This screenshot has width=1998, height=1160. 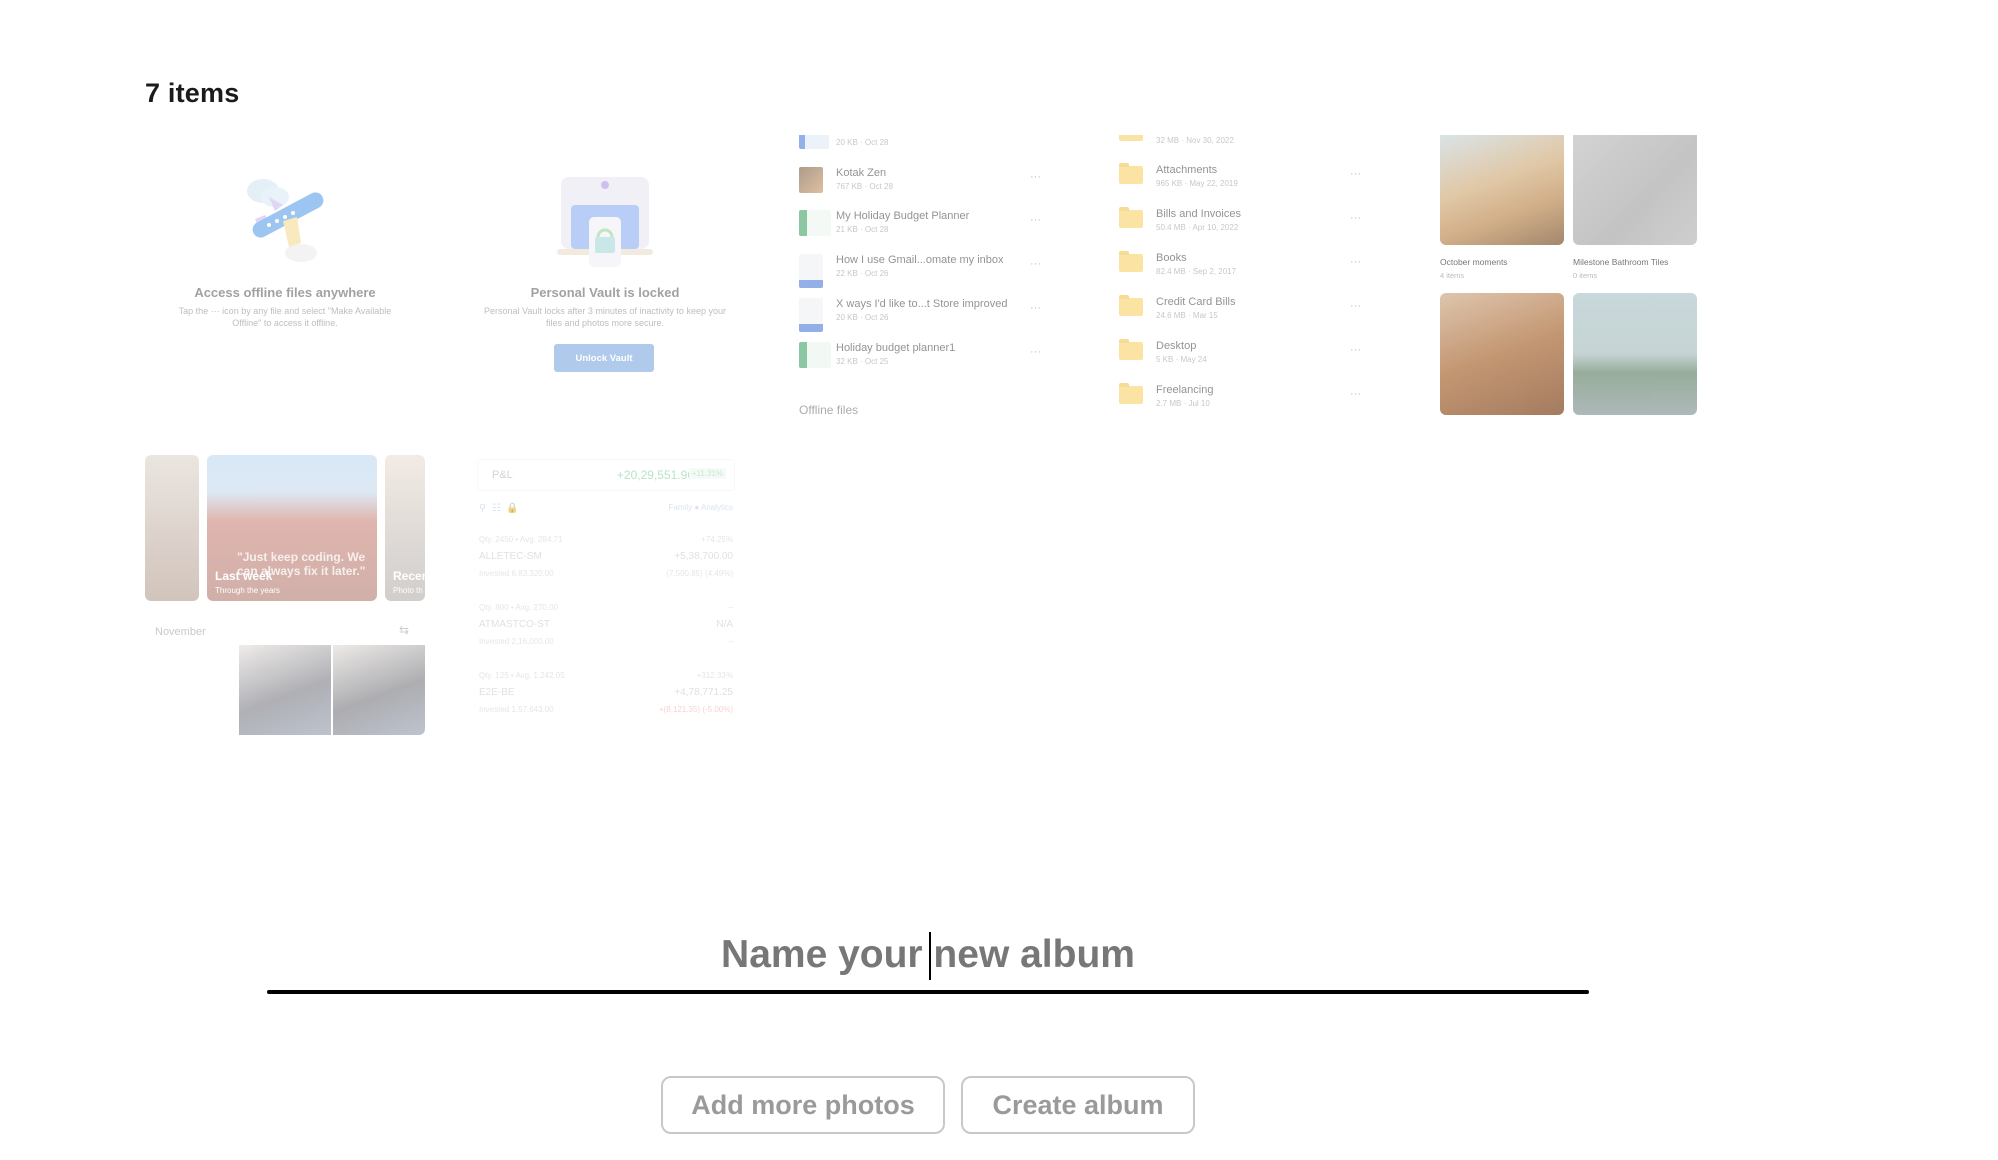 What do you see at coordinates (1502, 190) in the screenshot?
I see `album-cover-october` at bounding box center [1502, 190].